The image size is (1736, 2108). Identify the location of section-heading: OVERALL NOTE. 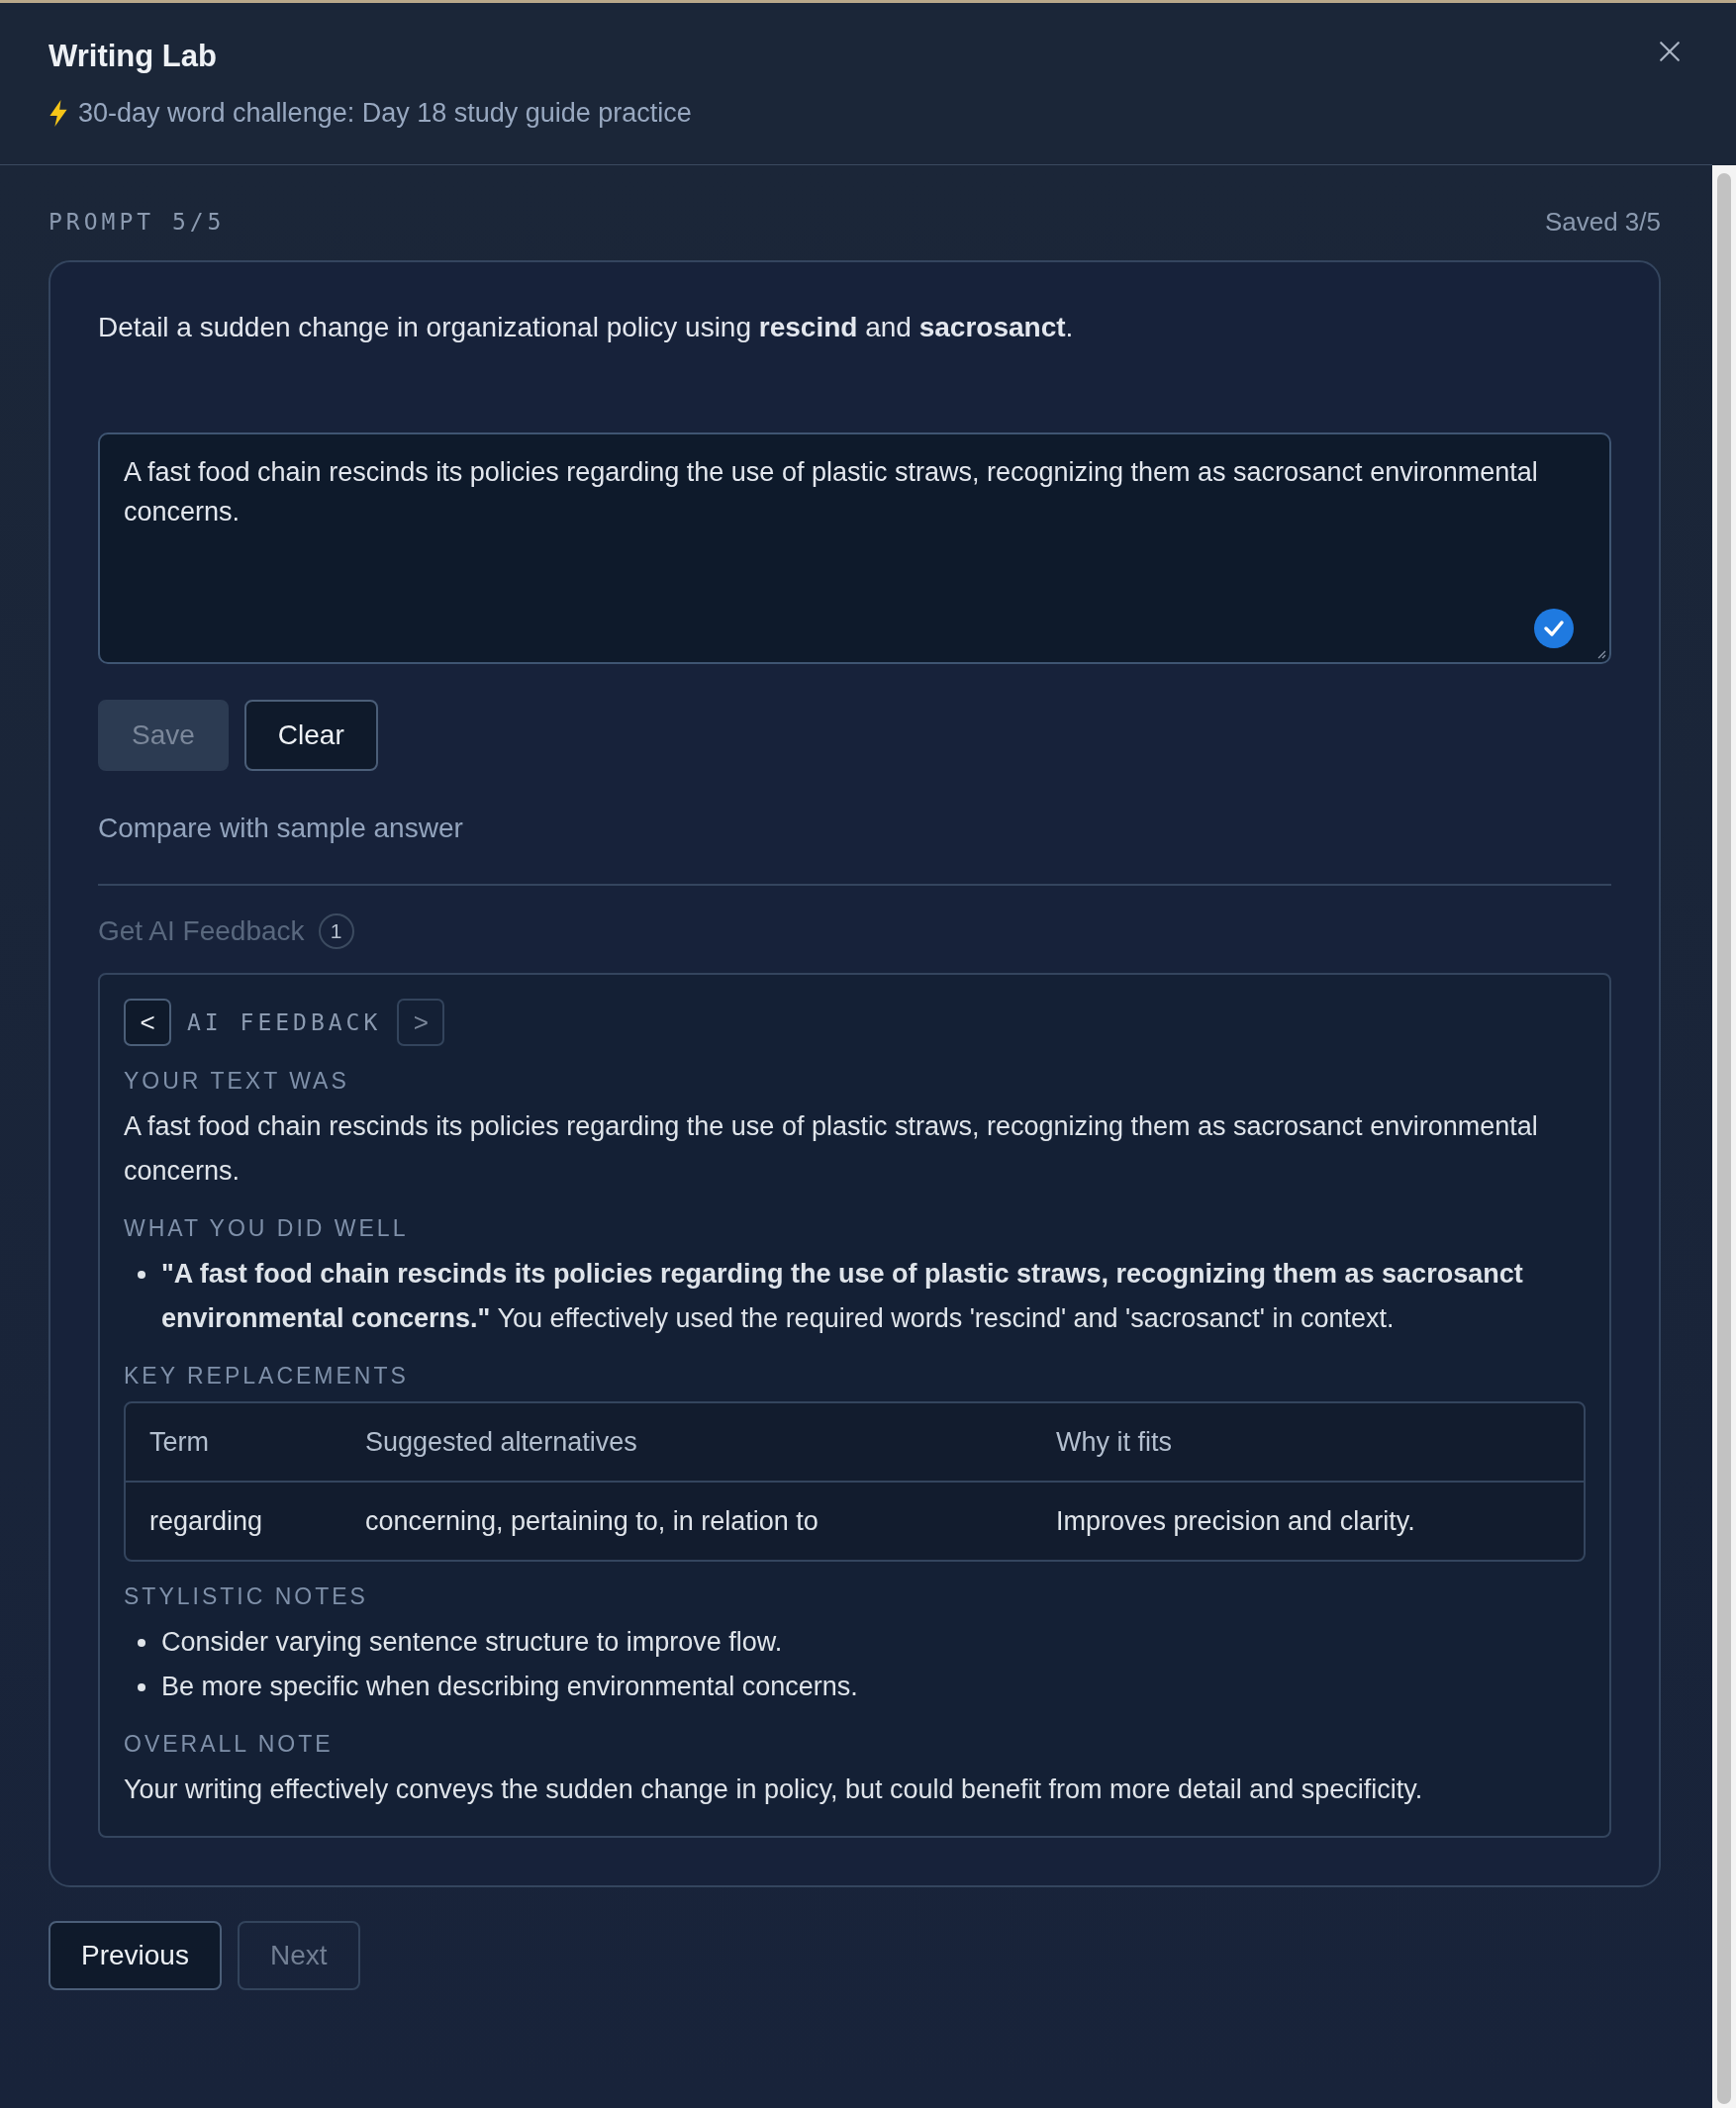
(229, 1745).